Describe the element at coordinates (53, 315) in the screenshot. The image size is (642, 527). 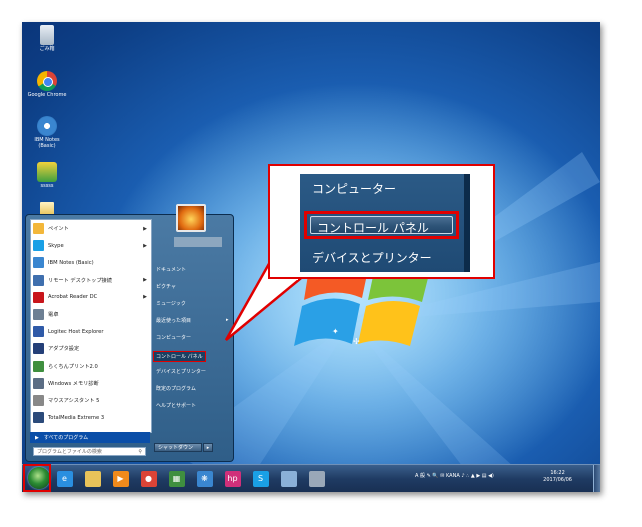
I see `program-label: 電卓` at that location.